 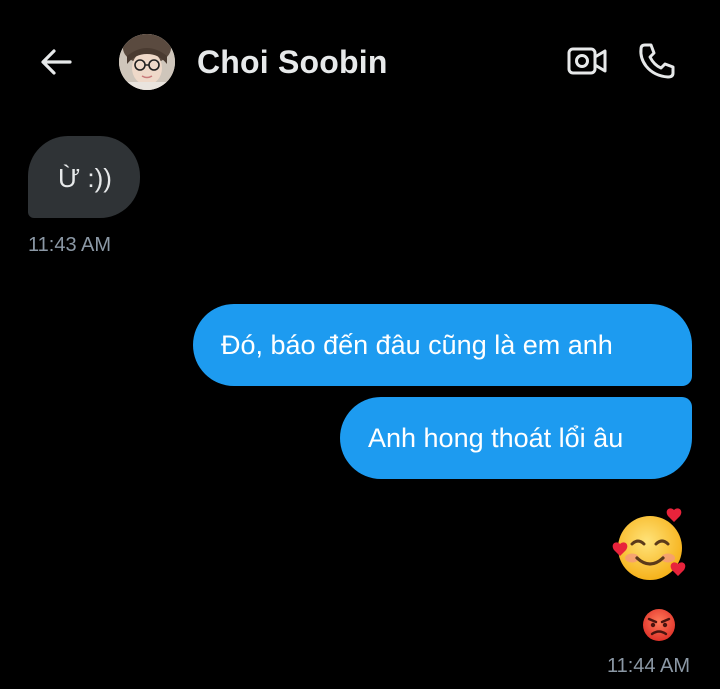 What do you see at coordinates (147, 62) in the screenshot?
I see `contact-avatar` at bounding box center [147, 62].